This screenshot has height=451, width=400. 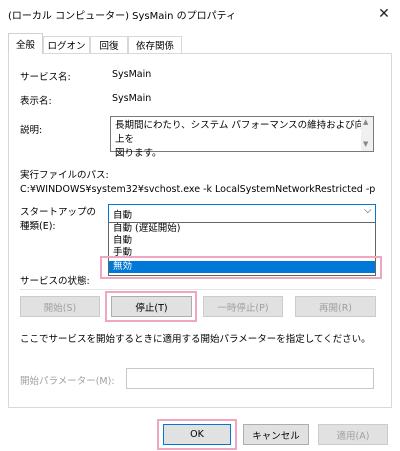 What do you see at coordinates (38, 226) in the screenshot?
I see `startup-type-label-line2: 種類(E):` at bounding box center [38, 226].